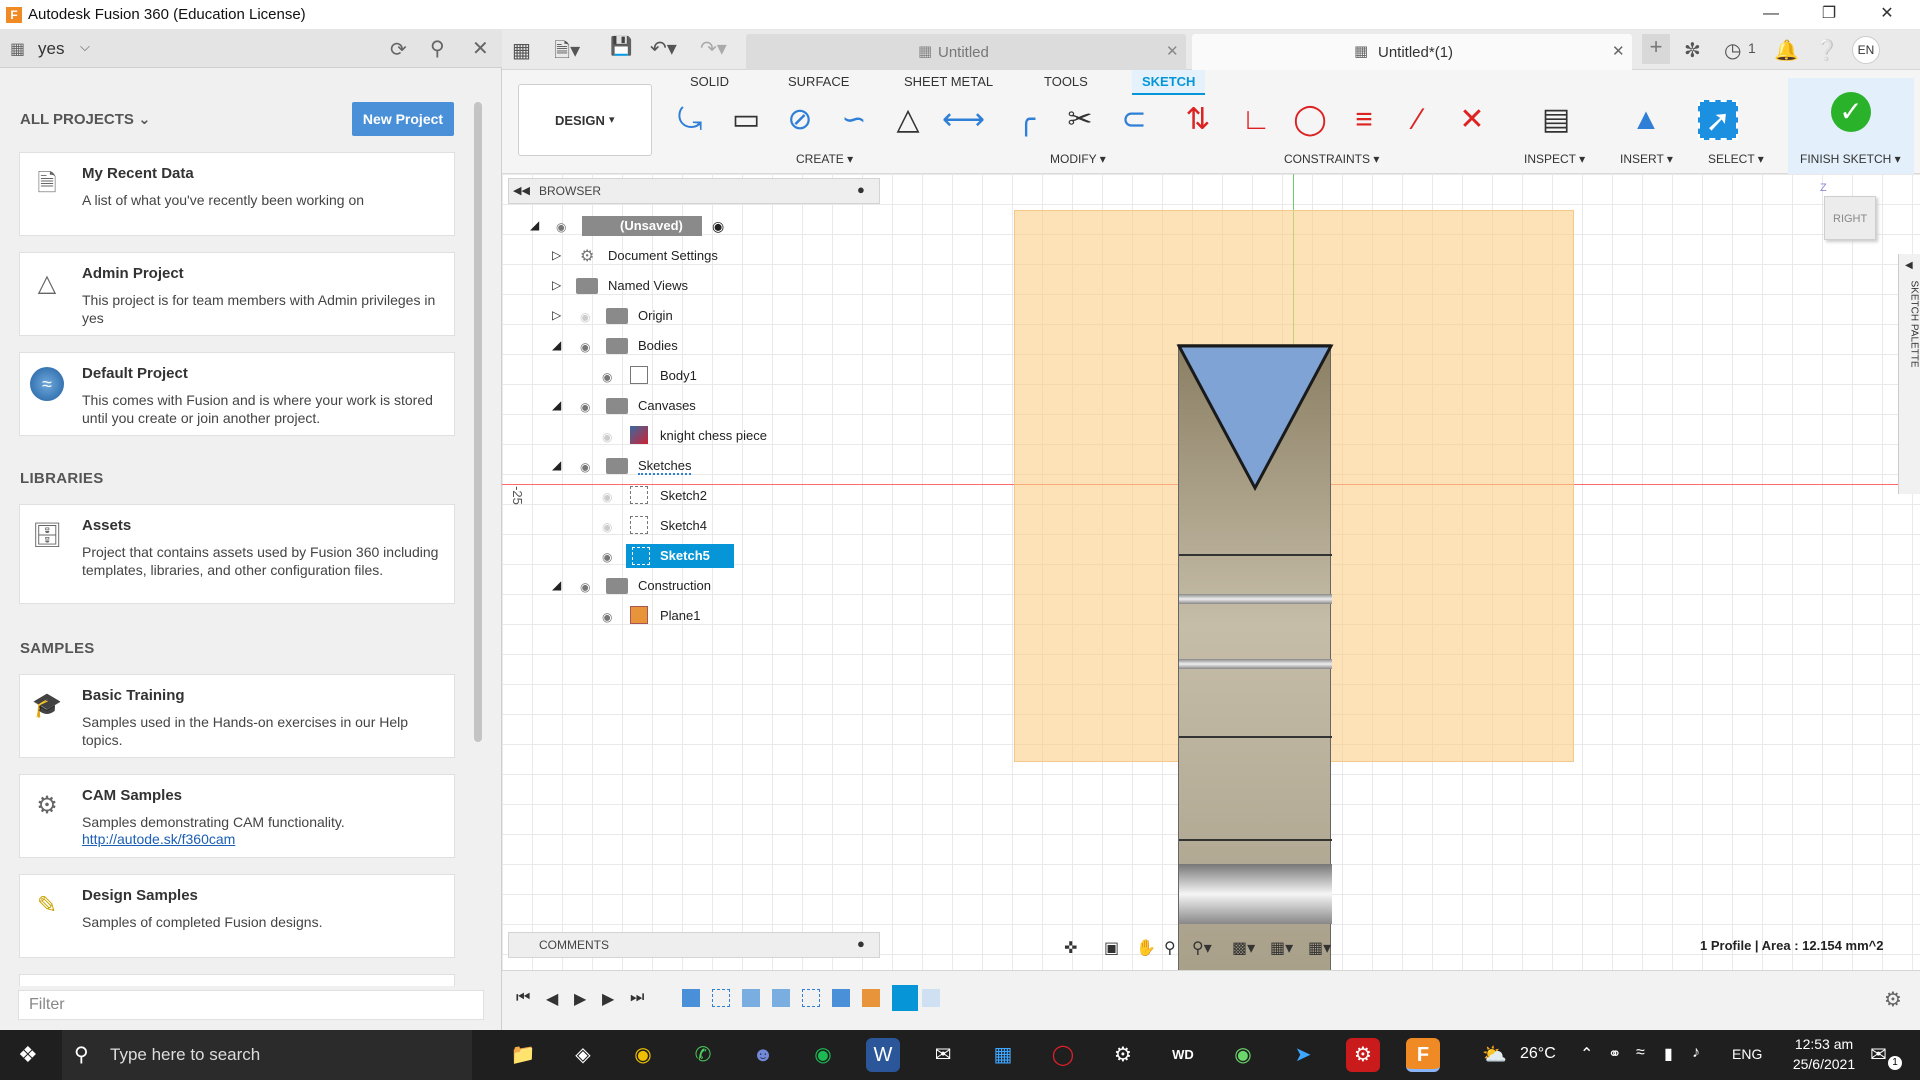  What do you see at coordinates (1887, 15) in the screenshot?
I see `close-button: ✕` at bounding box center [1887, 15].